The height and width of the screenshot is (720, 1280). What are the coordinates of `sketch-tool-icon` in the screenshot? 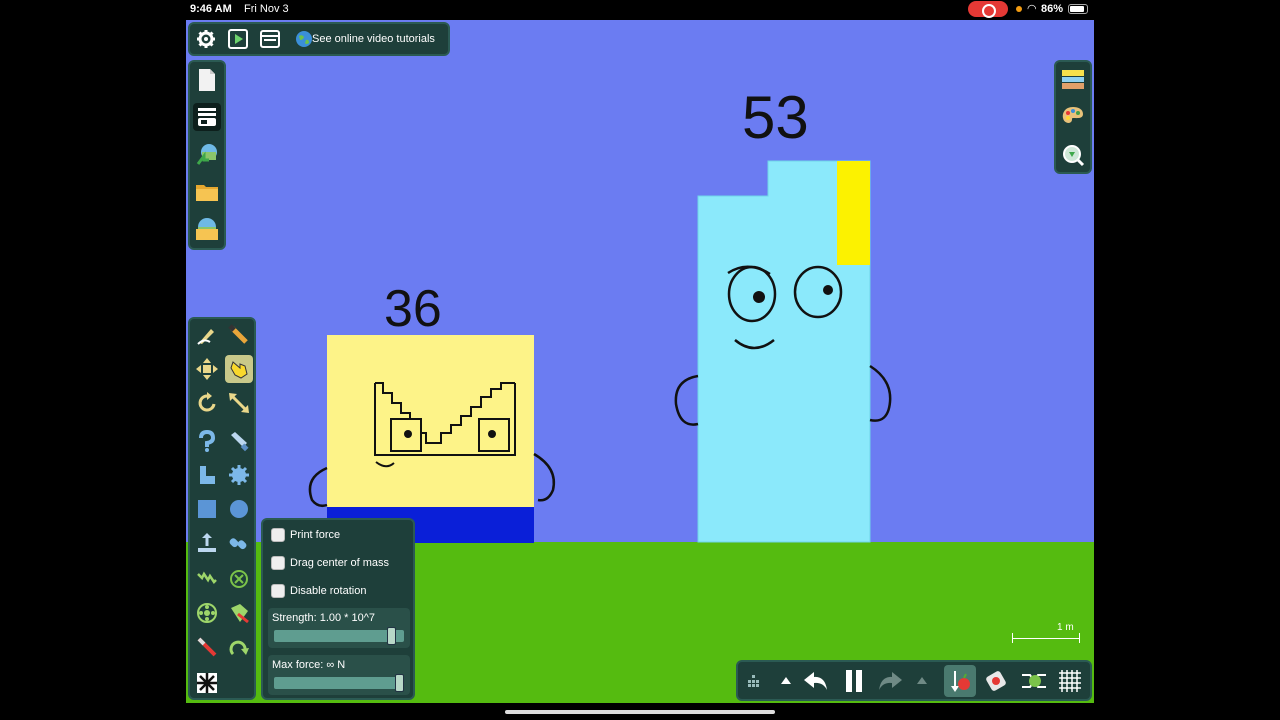 It's located at (207, 335).